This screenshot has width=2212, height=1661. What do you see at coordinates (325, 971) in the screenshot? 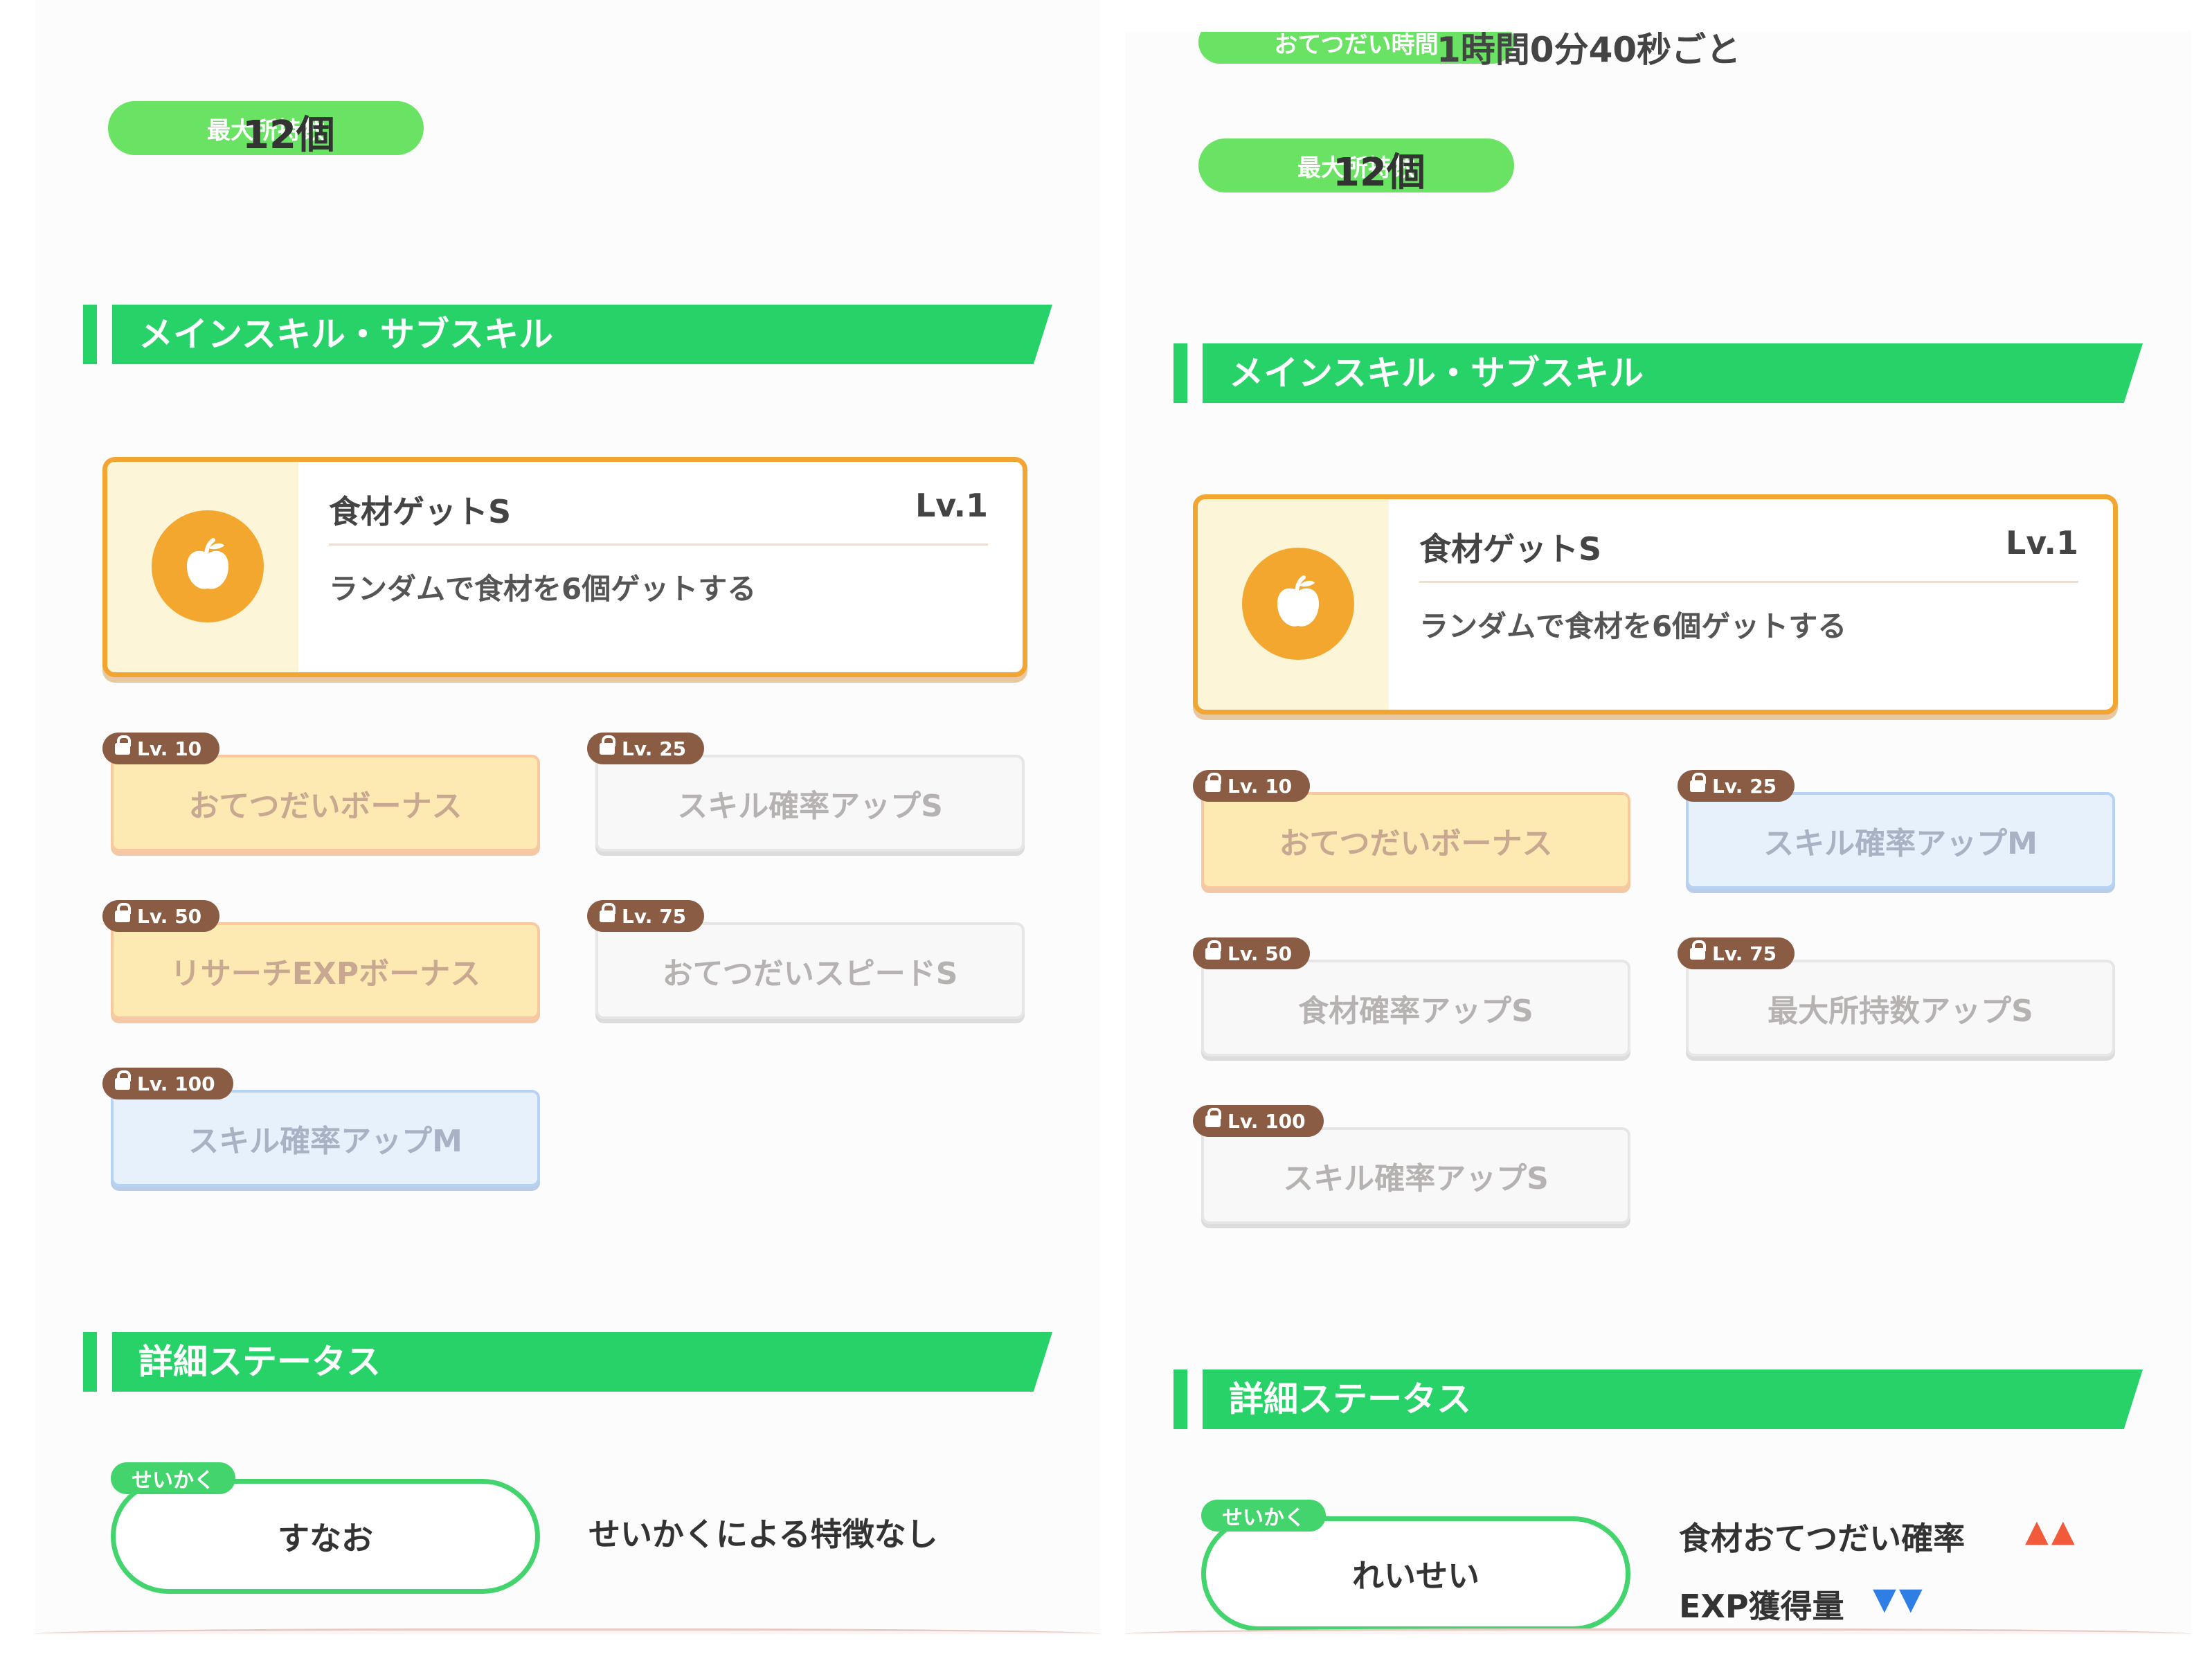
I see `sub-skill-lv50: リサーチEXPボーナス` at bounding box center [325, 971].